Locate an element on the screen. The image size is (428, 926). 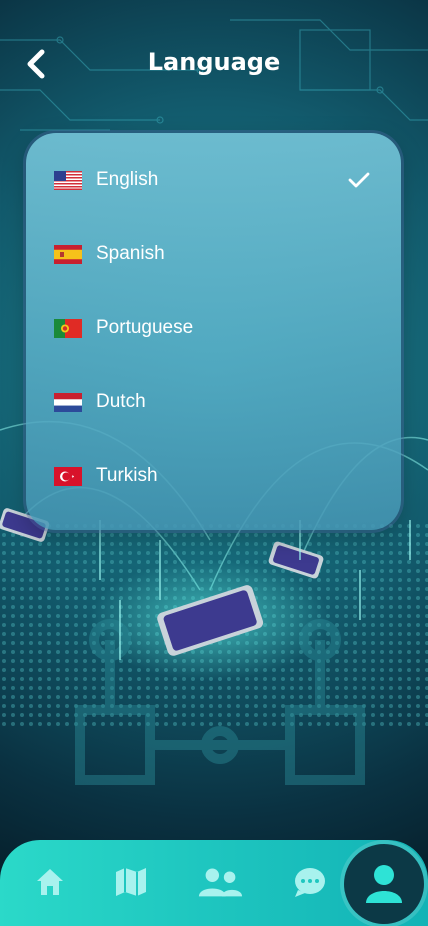
language-option-dutch: Dutch is located at coordinates (213, 402).